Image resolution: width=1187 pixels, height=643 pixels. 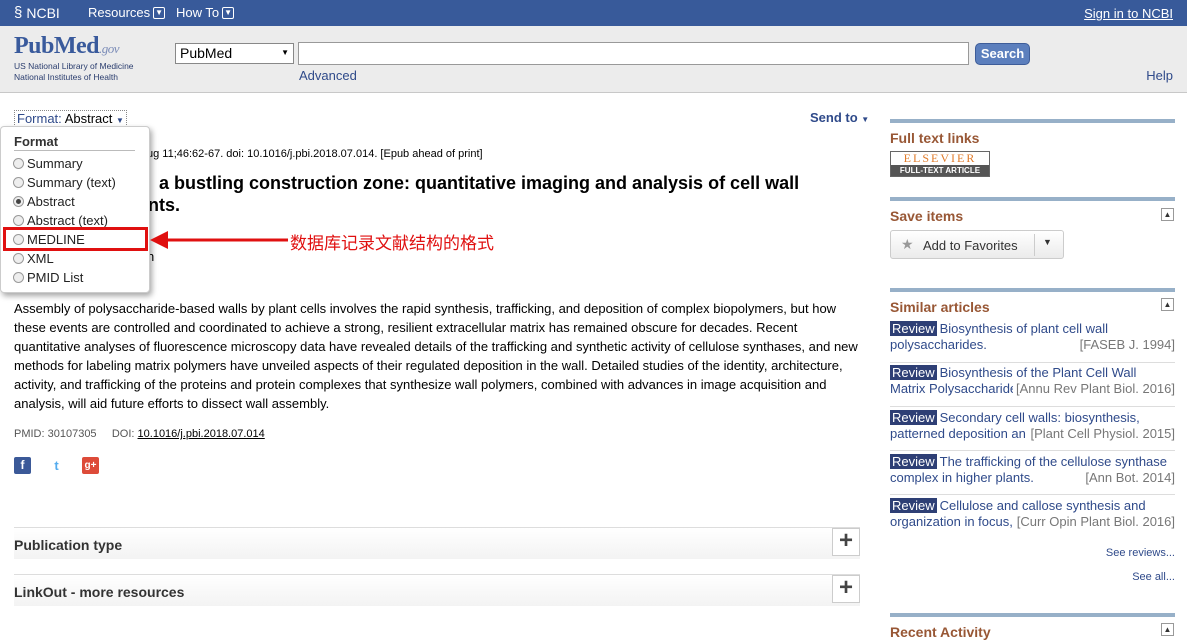 I want to click on publication-type-section: Publication type +, so click(x=437, y=543).